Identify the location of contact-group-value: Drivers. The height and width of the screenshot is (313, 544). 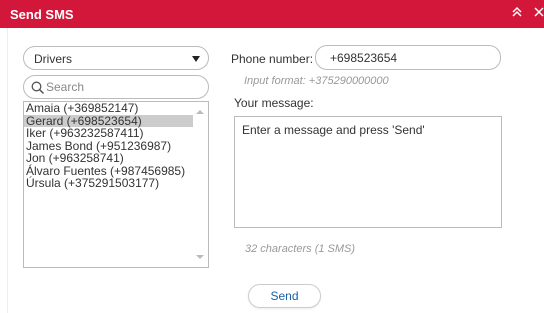
(53, 59).